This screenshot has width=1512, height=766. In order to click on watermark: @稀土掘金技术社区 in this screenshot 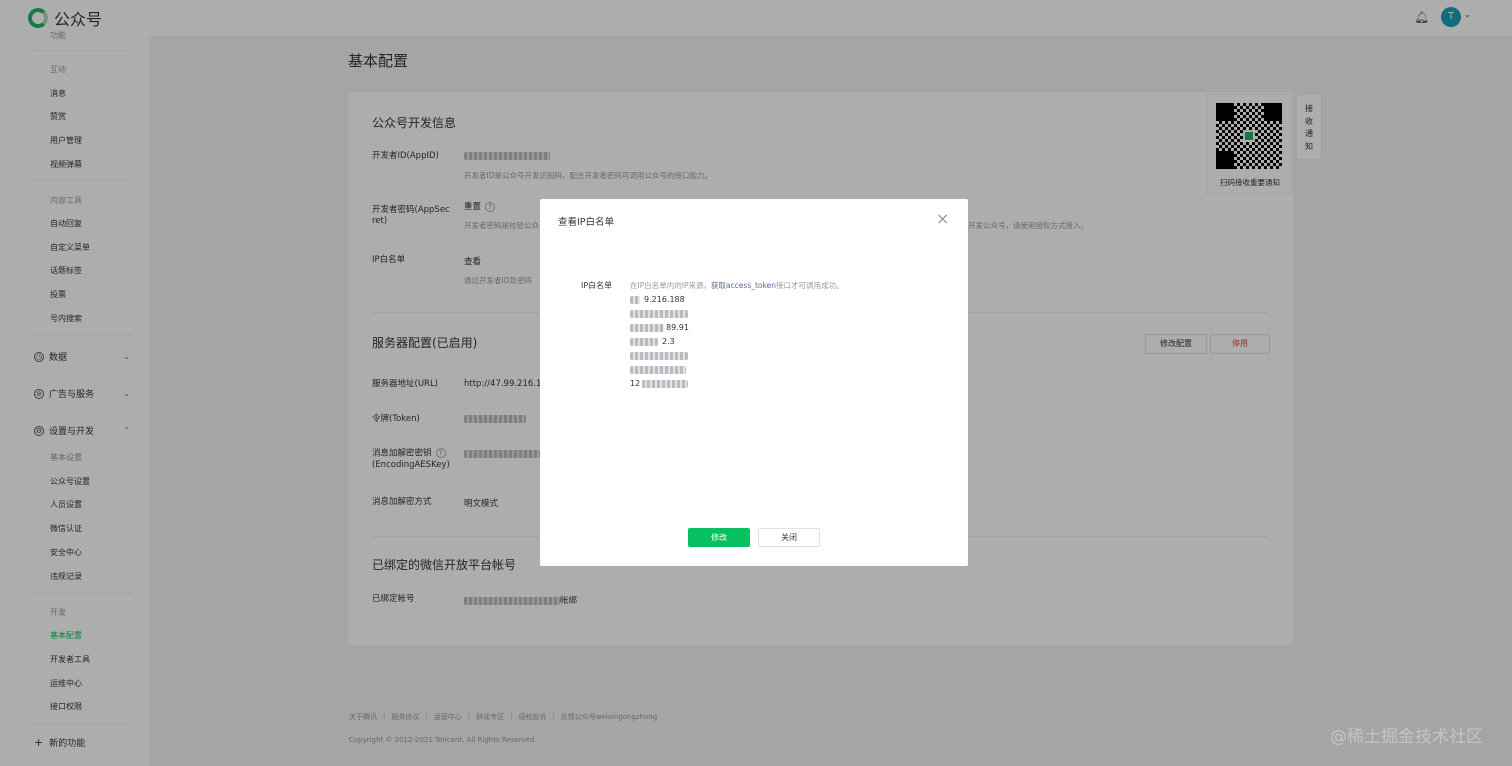, I will do `click(1406, 737)`.